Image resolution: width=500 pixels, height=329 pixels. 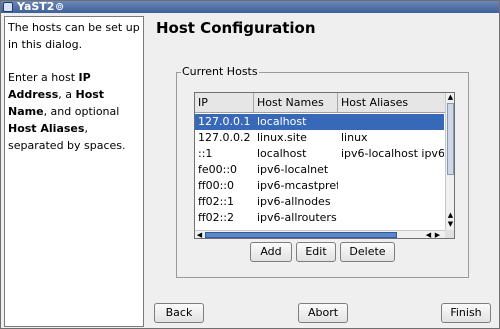 I want to click on delete-button: Delete, so click(x=367, y=252).